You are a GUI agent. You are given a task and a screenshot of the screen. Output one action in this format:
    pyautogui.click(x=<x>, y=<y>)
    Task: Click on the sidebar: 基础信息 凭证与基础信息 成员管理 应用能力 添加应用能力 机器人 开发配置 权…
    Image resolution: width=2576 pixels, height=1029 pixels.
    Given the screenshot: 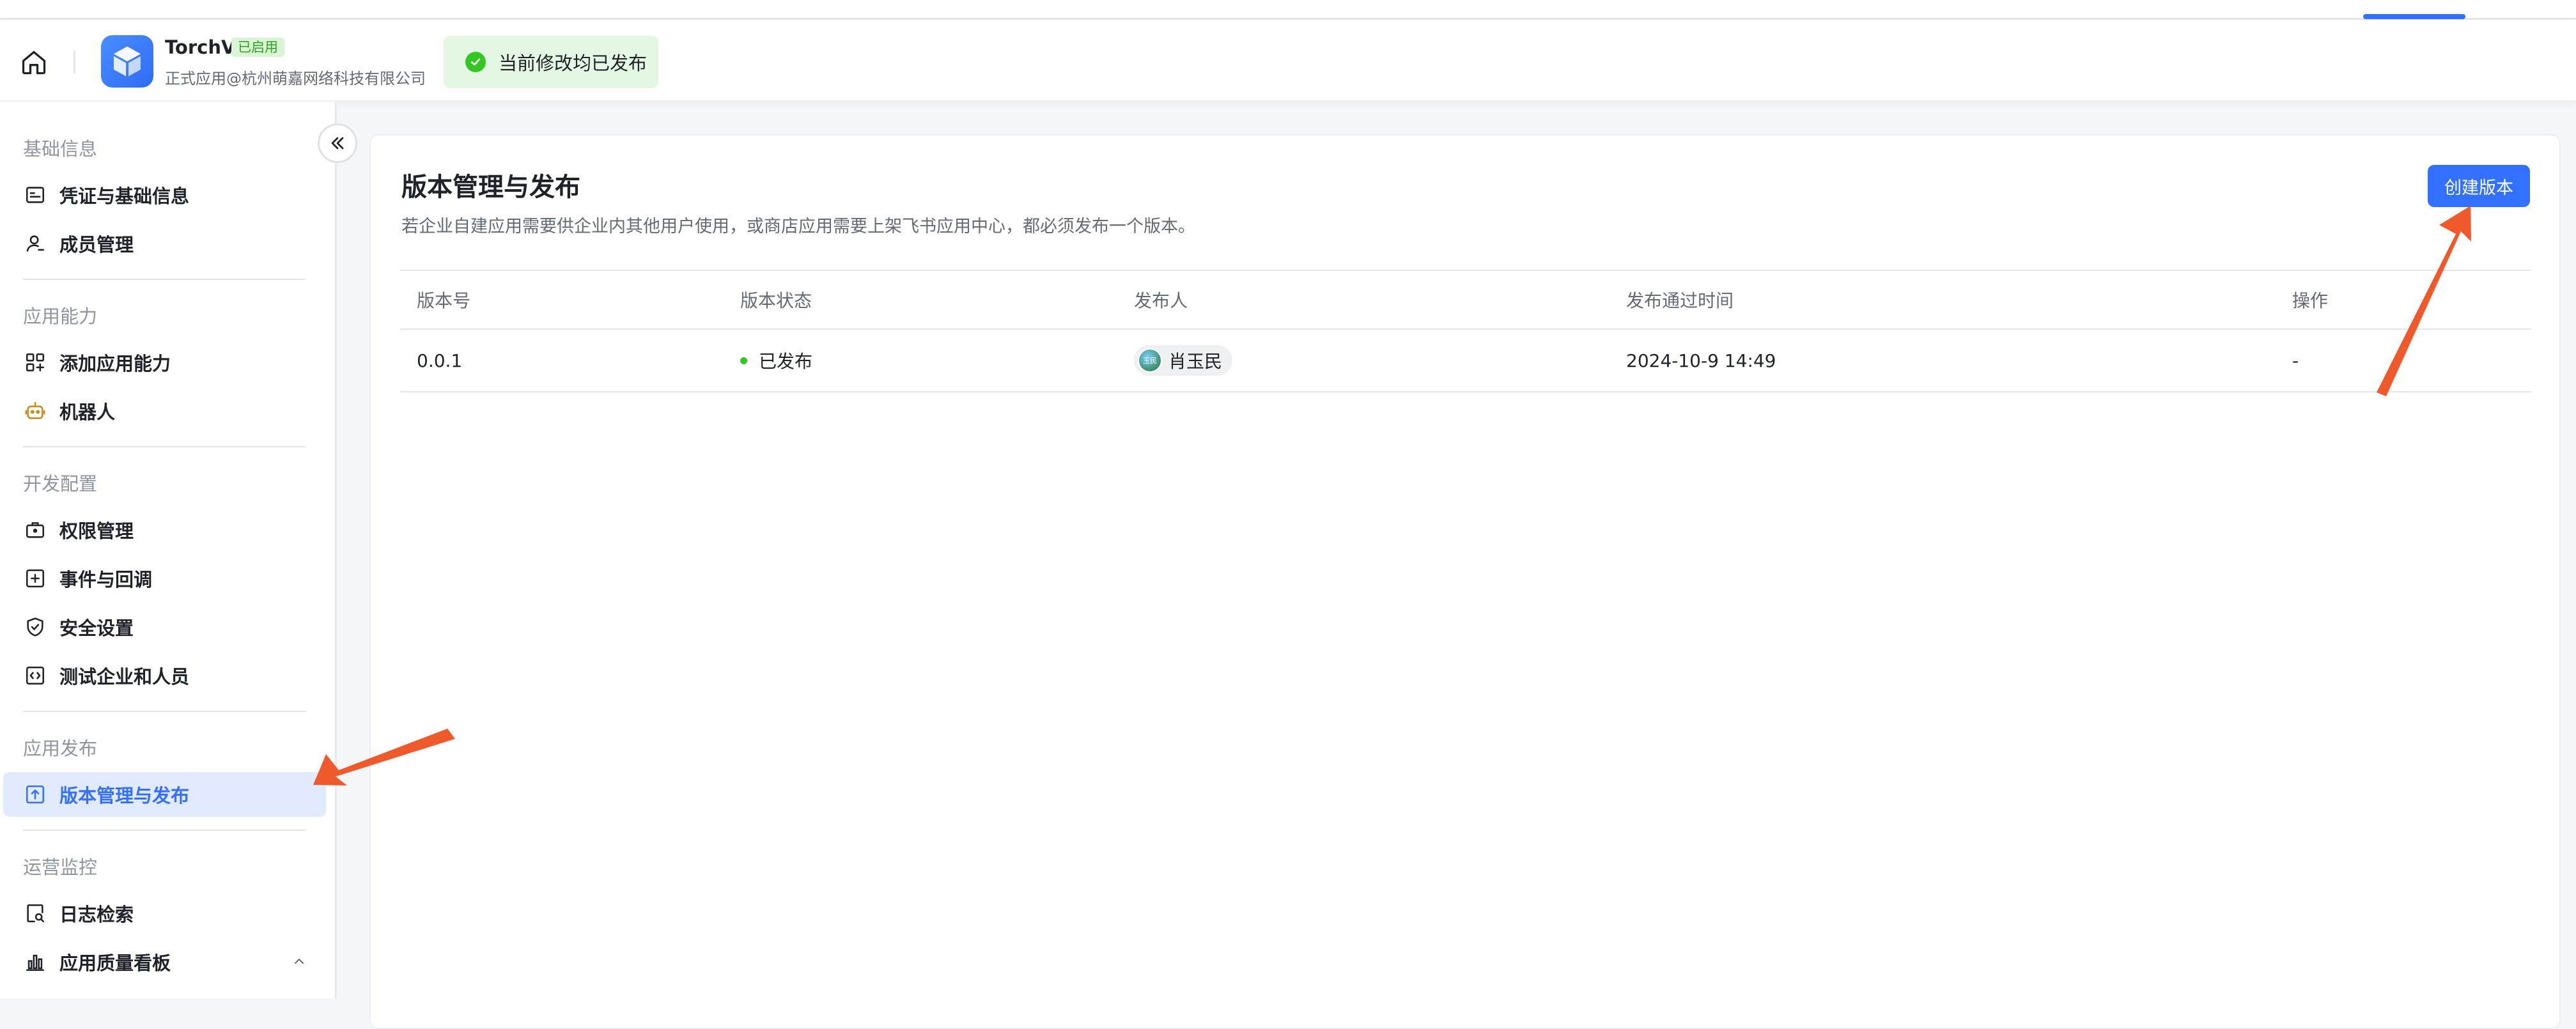 What is the action you would take?
    pyautogui.click(x=168, y=550)
    